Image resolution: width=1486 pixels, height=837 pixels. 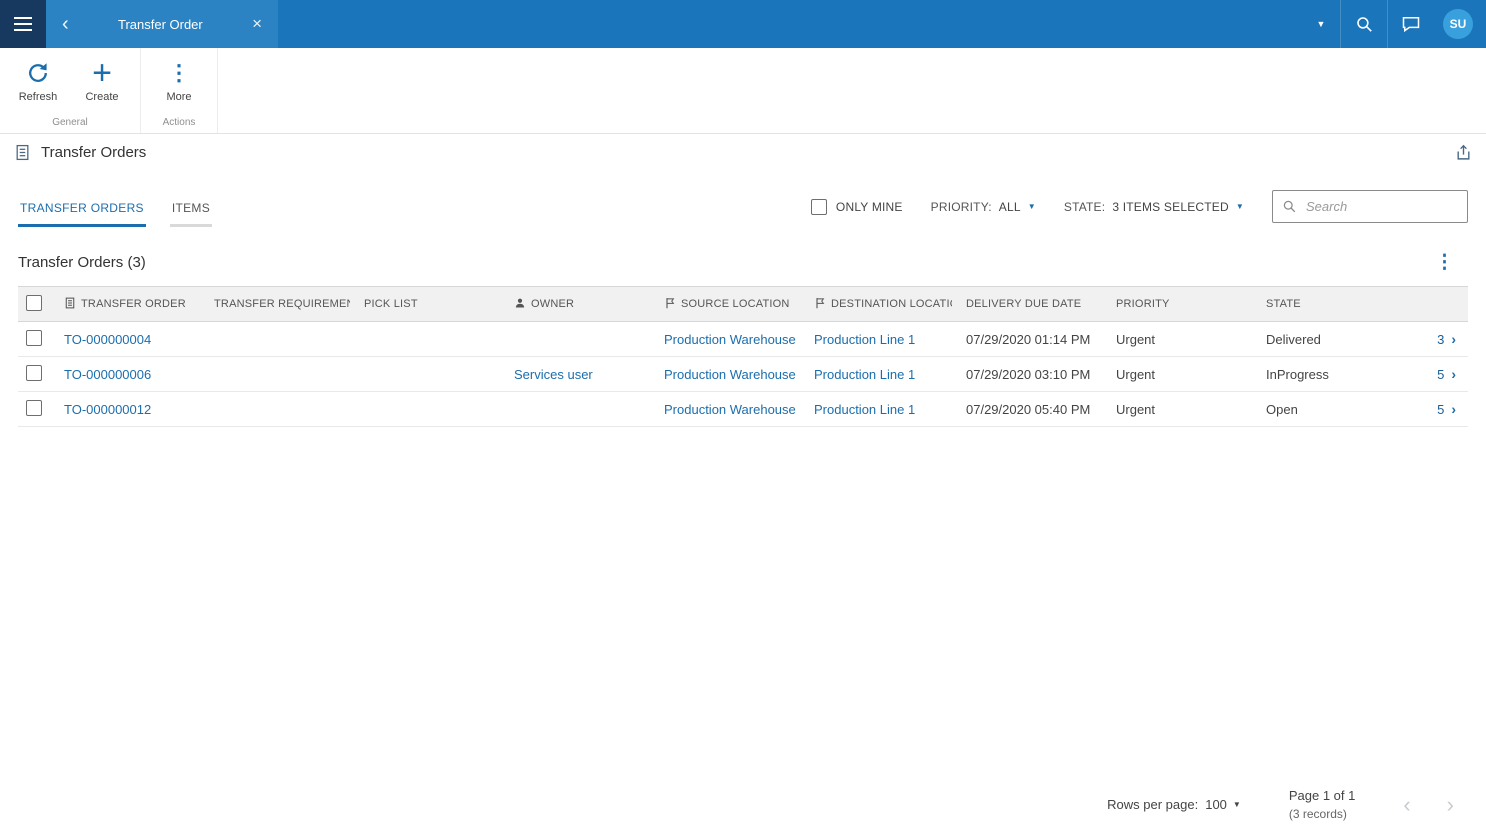 I want to click on location-flag-icon, so click(x=820, y=304).